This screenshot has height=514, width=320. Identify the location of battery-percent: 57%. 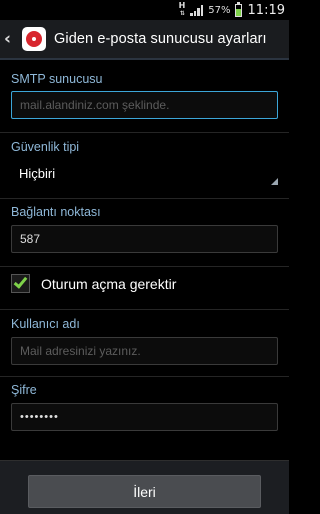
(219, 10).